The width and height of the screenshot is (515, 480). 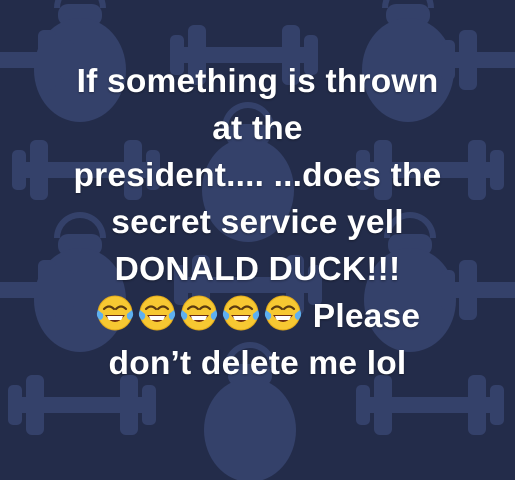 I want to click on text-line: secret service yell, so click(x=257, y=222).